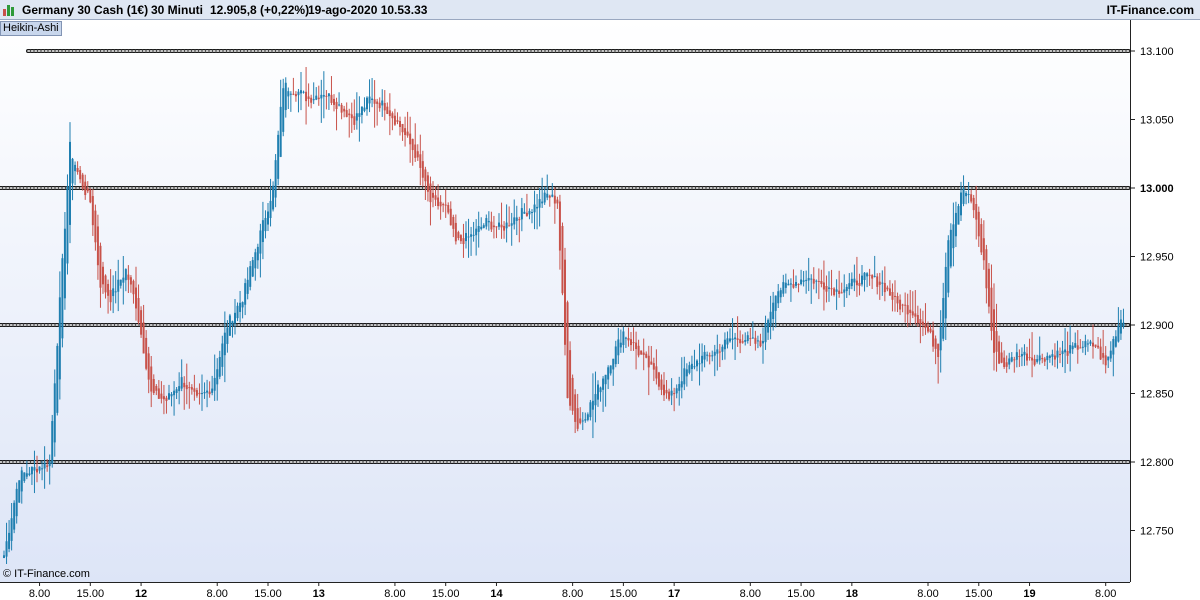  Describe the element at coordinates (31, 28) in the screenshot. I see `chart-style-badge: Heikin-Ashi` at that location.